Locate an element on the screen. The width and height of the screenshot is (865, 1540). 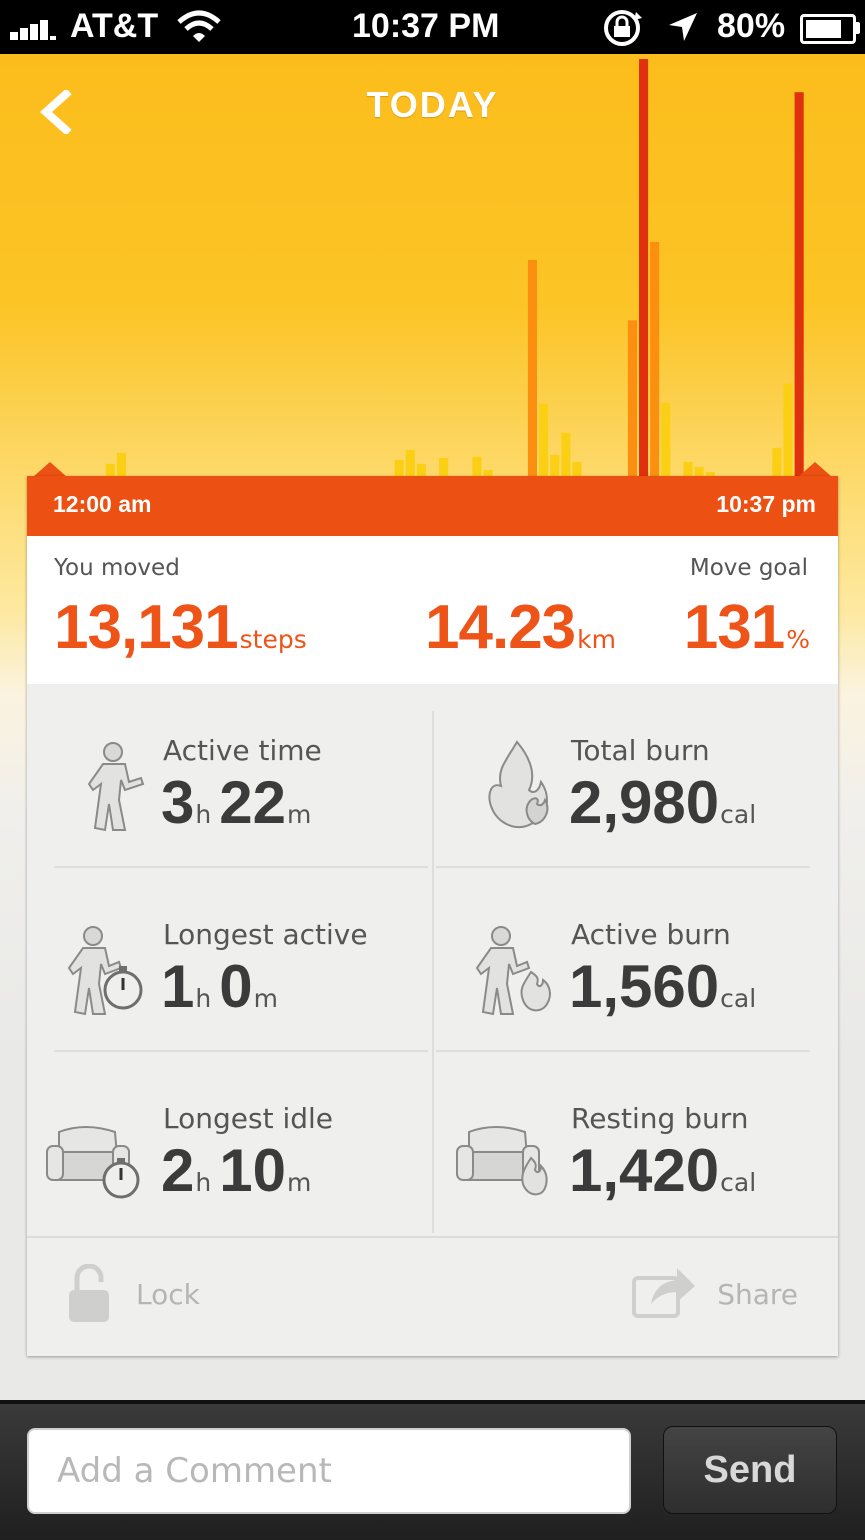
stat-value: 1,420cal is located at coordinates (663, 1170).